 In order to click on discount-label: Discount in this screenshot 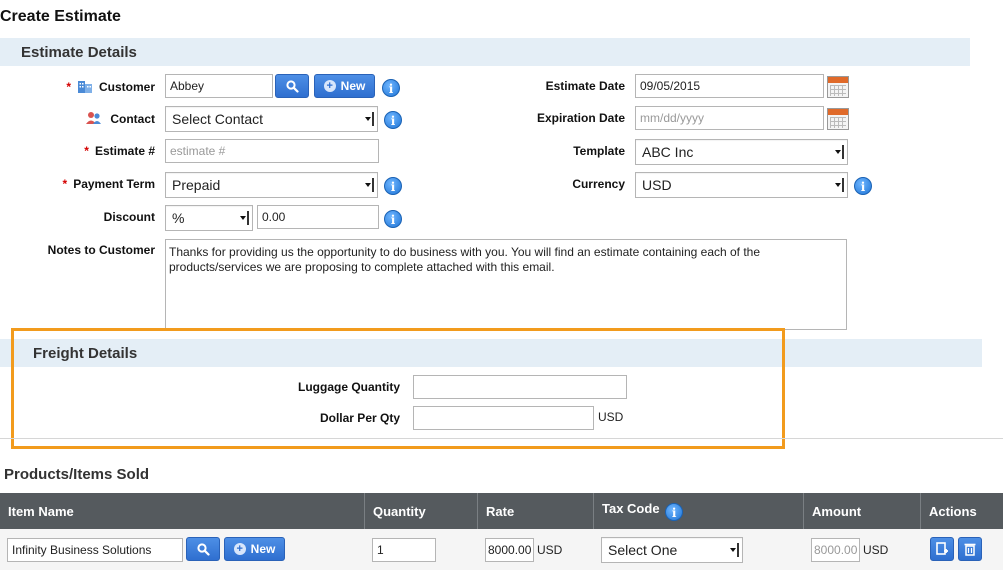, I will do `click(129, 217)`.